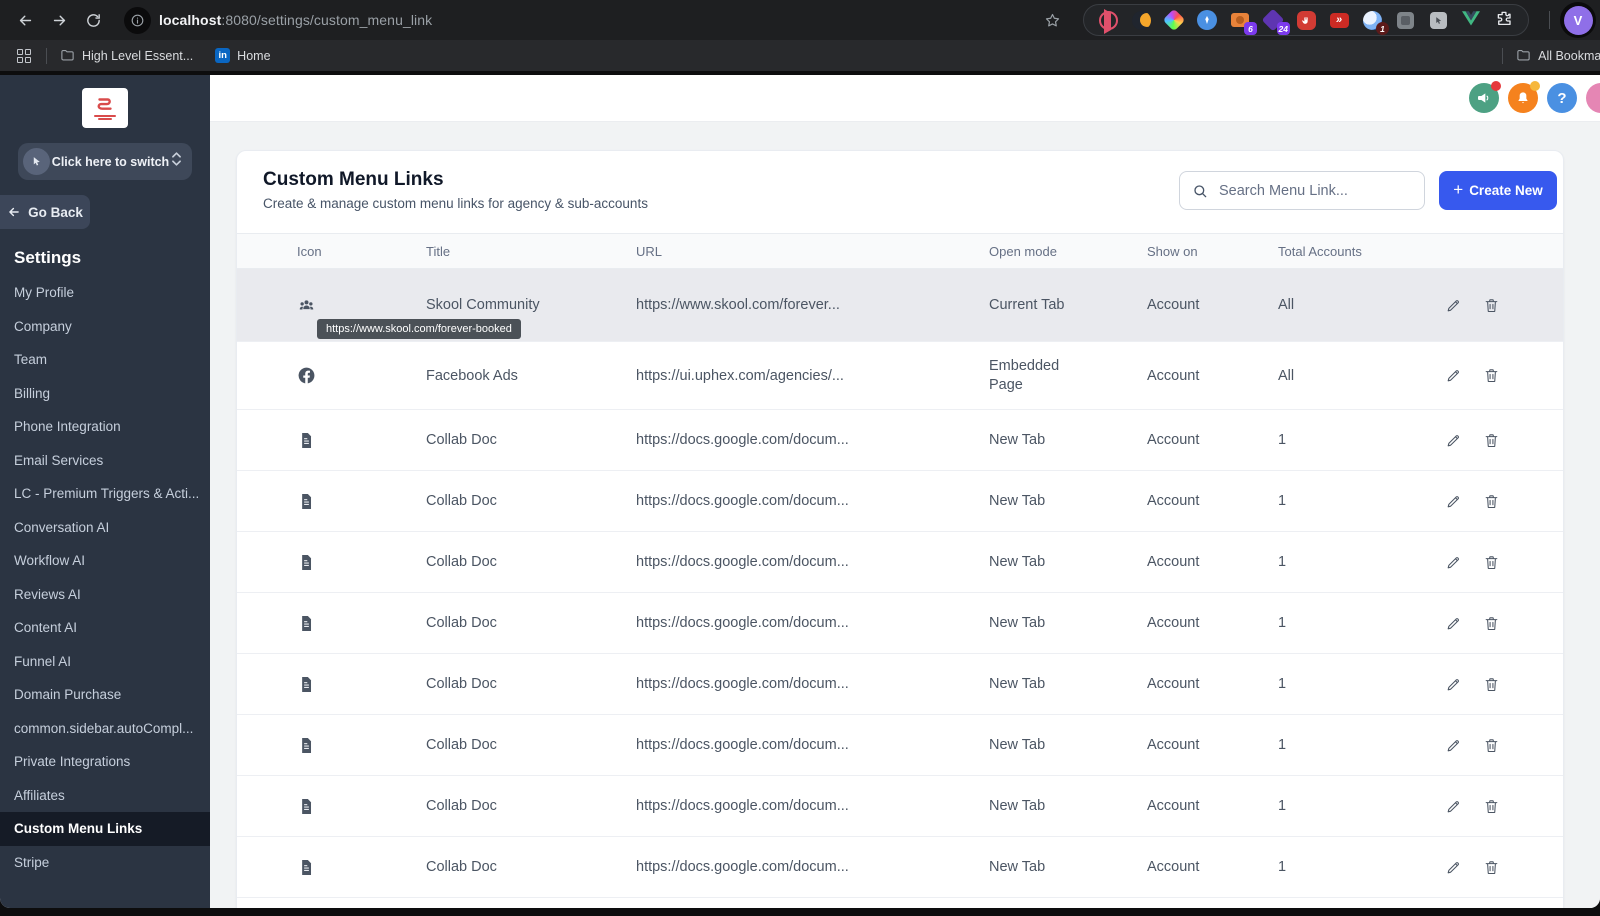  What do you see at coordinates (190, 20) in the screenshot?
I see `url-host: localhost` at bounding box center [190, 20].